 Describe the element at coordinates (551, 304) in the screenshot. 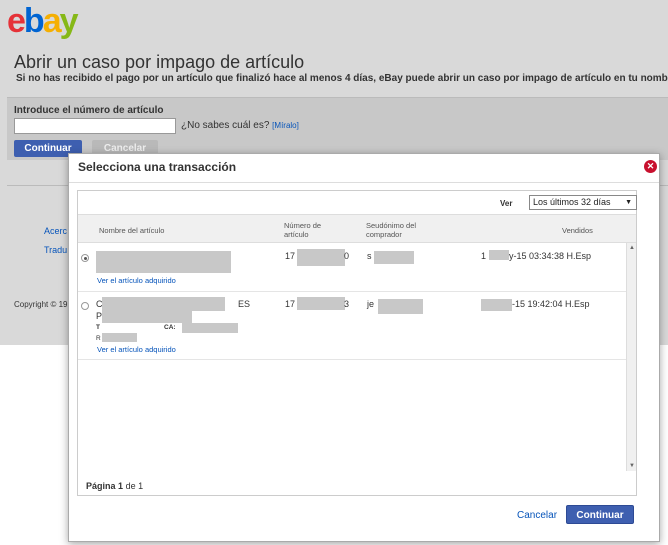

I see `sold-date: -15 19:42:04 H.Esp` at that location.